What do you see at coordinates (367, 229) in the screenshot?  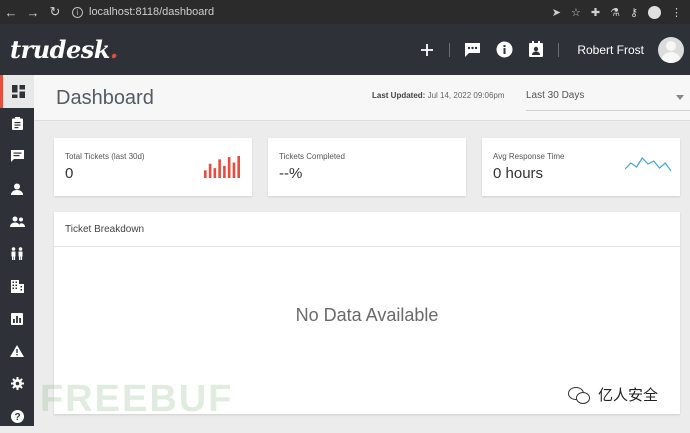 I see `panel-title: Ticket Breakdown` at bounding box center [367, 229].